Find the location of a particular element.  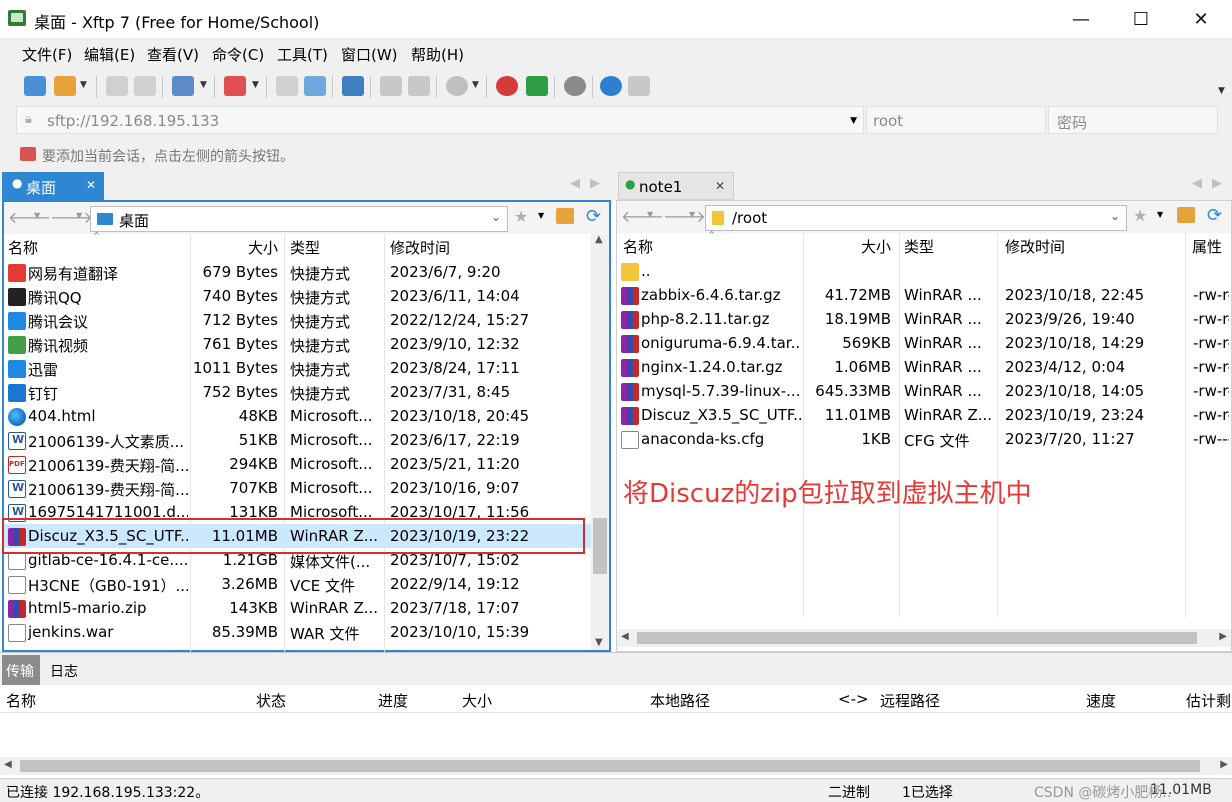

username-input: root is located at coordinates (956, 120).